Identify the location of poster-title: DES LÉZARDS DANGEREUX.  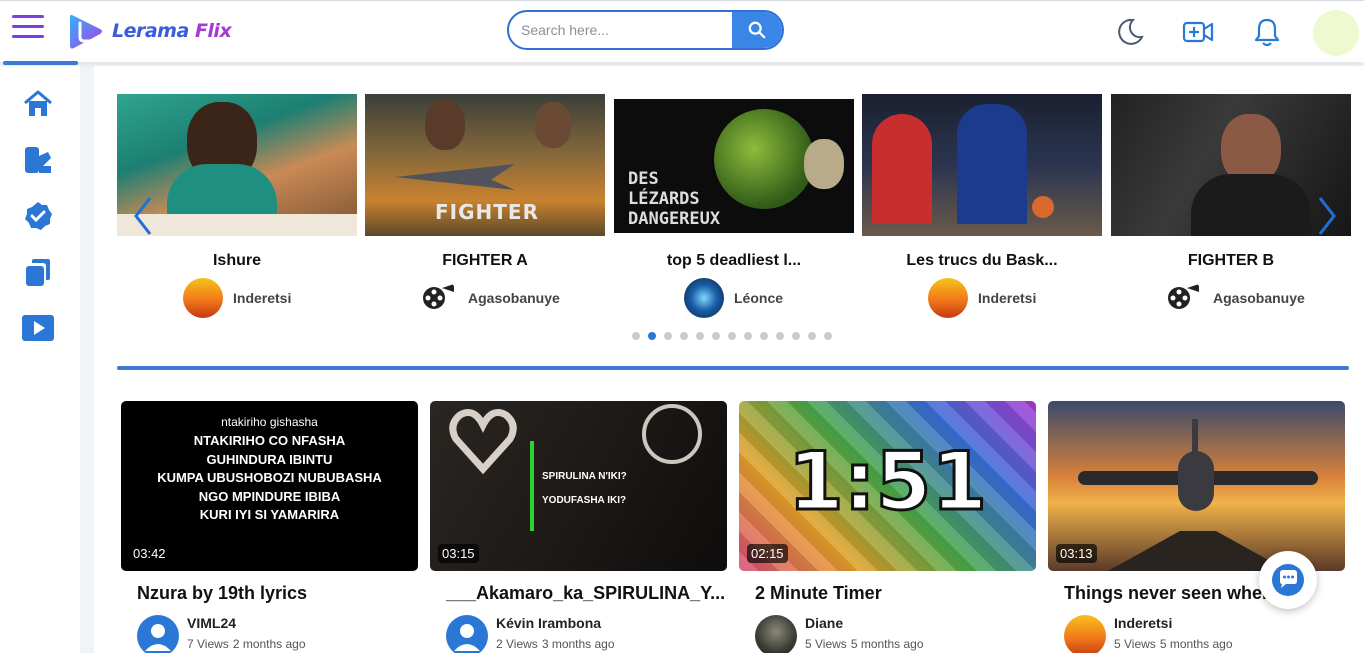
(674, 199).